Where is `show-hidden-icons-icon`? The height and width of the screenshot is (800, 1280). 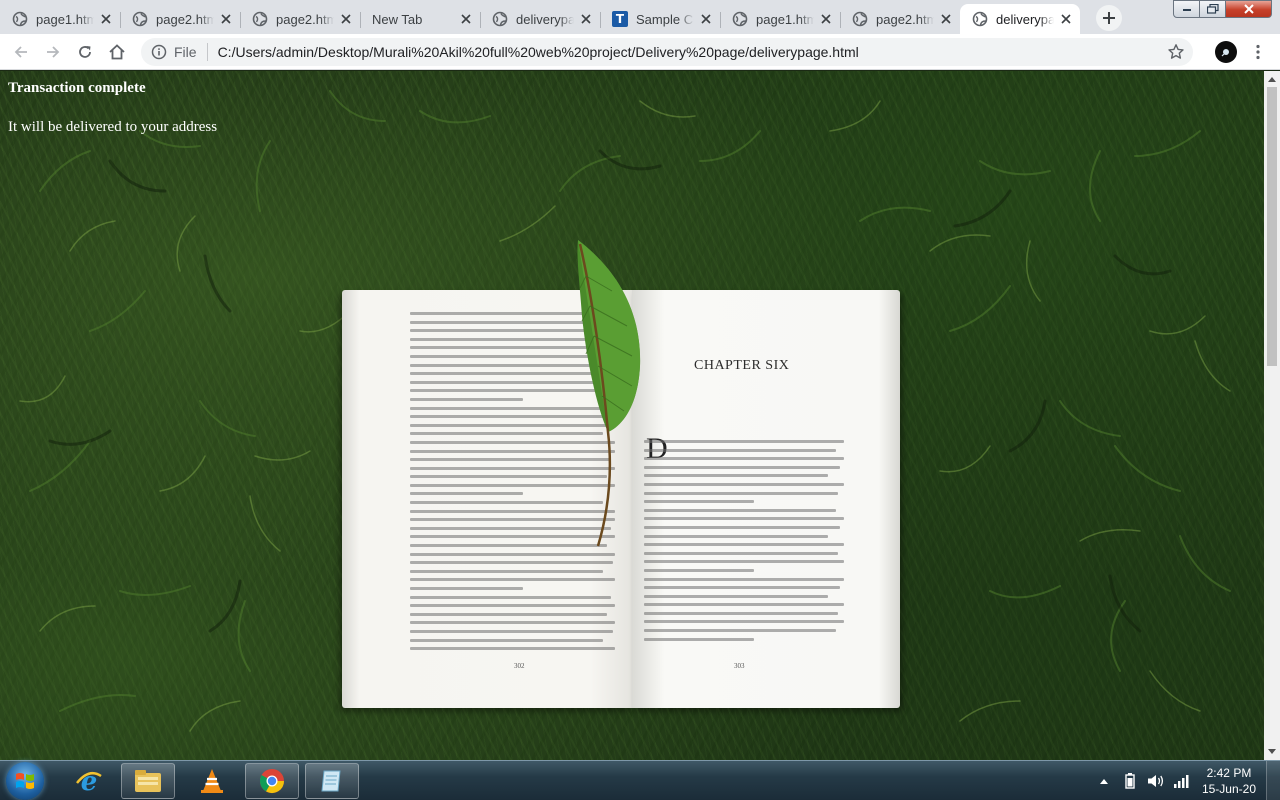 show-hidden-icons-icon is located at coordinates (1104, 781).